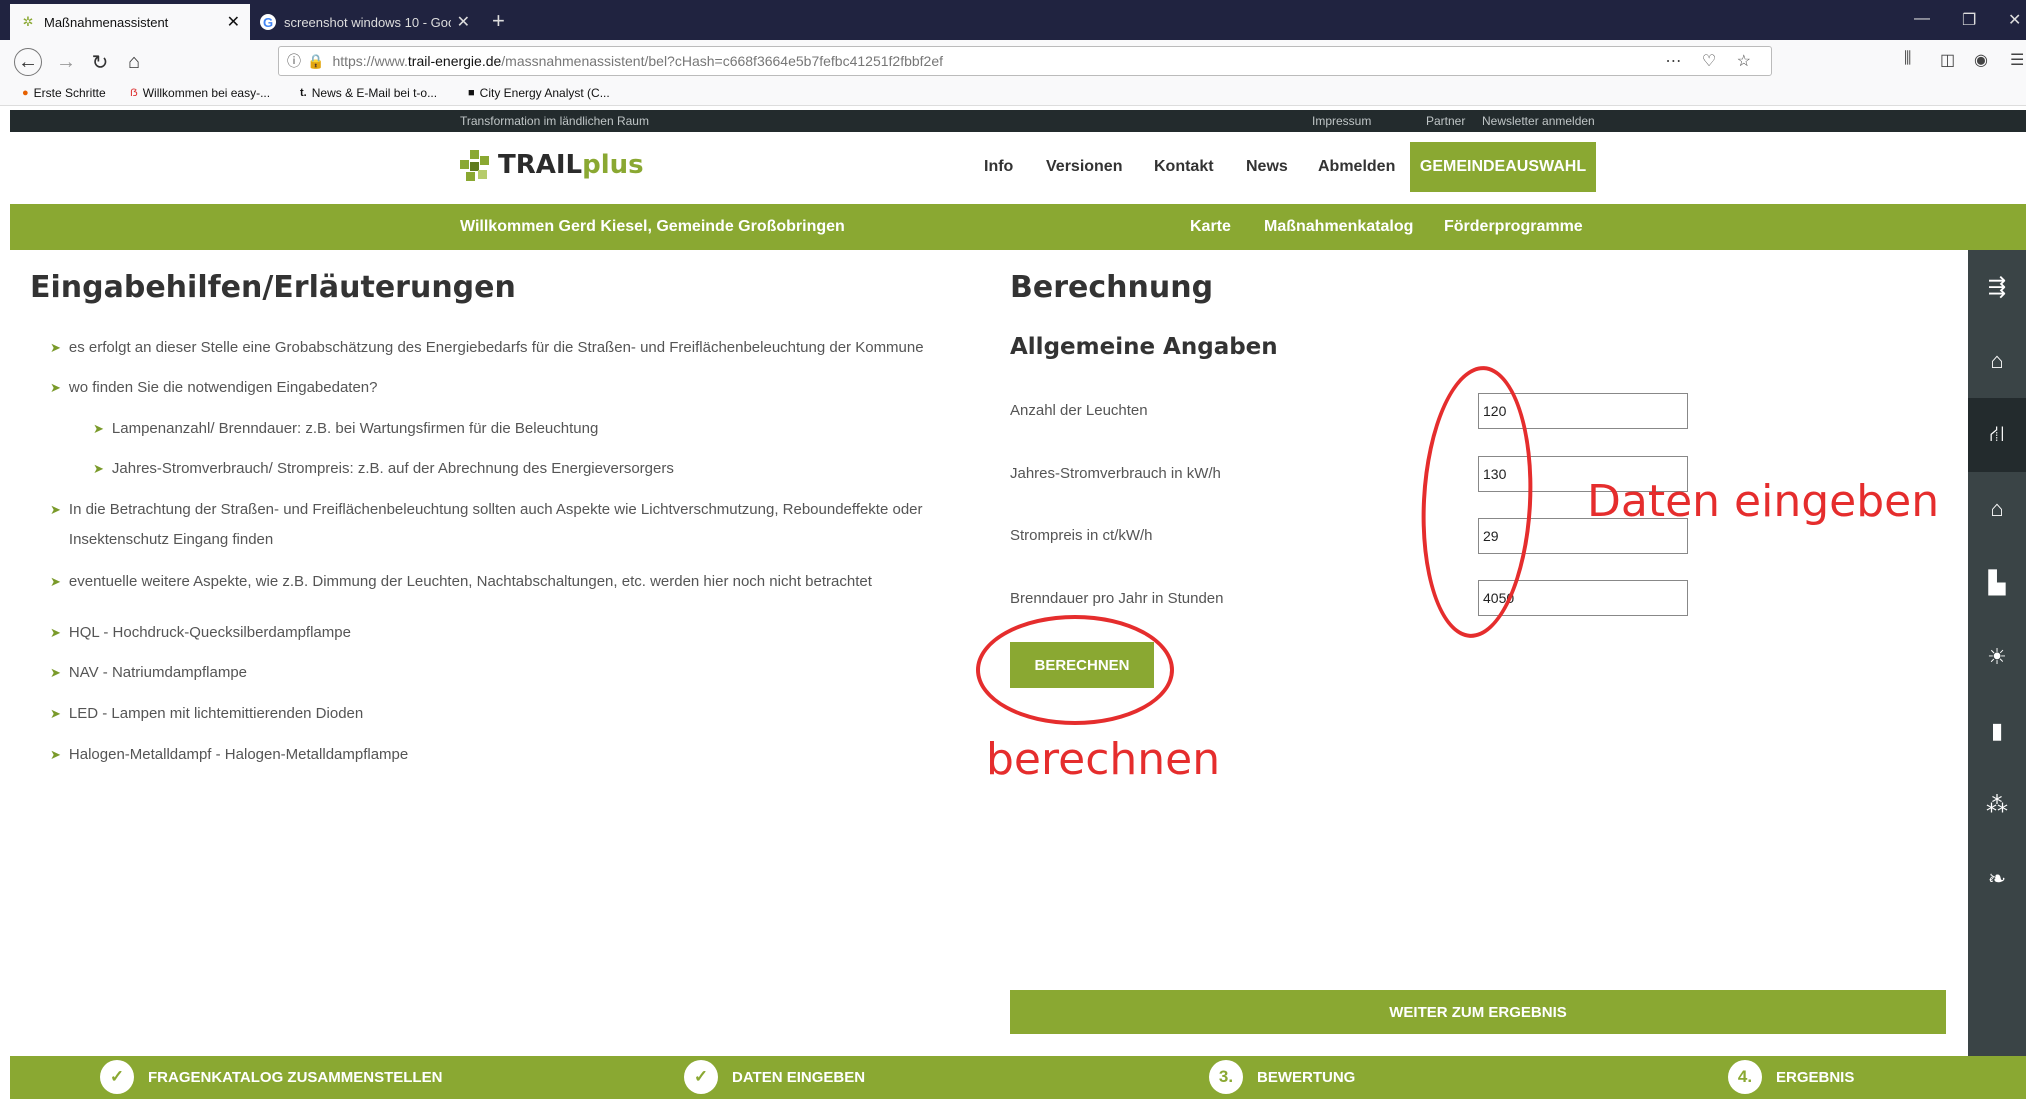 The width and height of the screenshot is (2026, 1099). I want to click on house-icon: ⌂, so click(1997, 509).